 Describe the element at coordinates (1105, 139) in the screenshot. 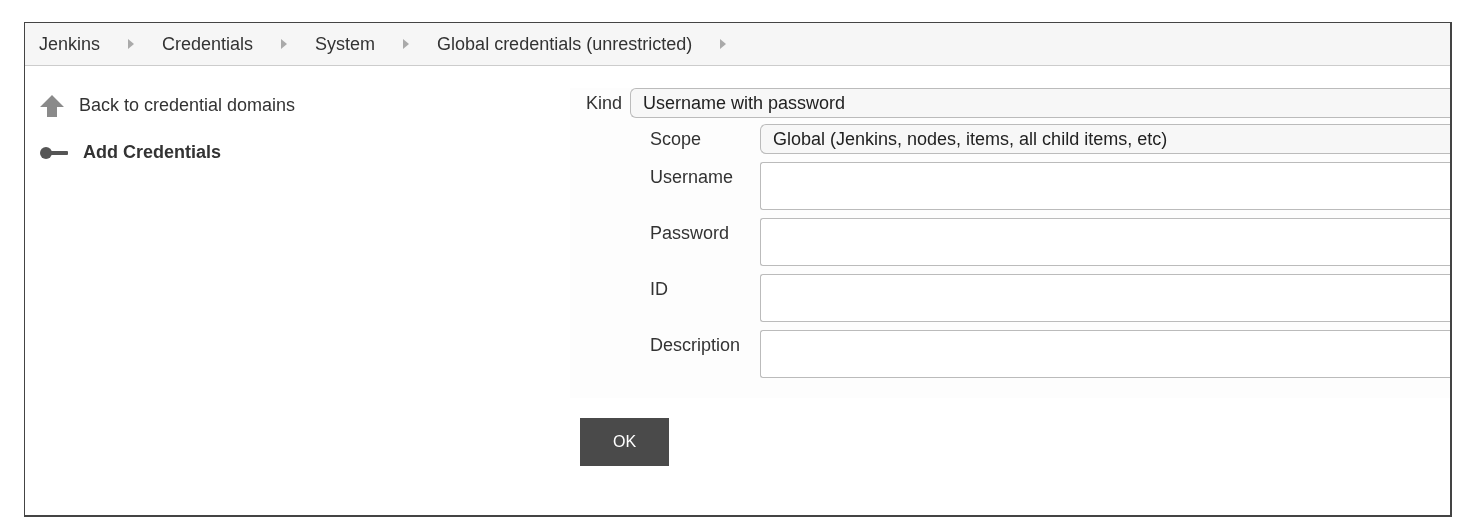

I see `scope-select: Global (Jenkins, nodes, items, all child items, etc)` at that location.